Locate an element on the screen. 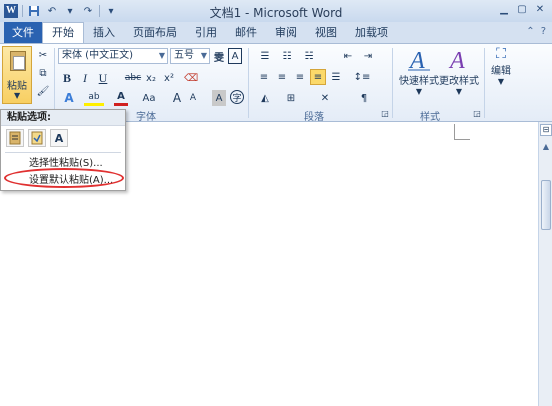 The height and width of the screenshot is (406, 552). paragraph-group-label: 段落 is located at coordinates (314, 117).